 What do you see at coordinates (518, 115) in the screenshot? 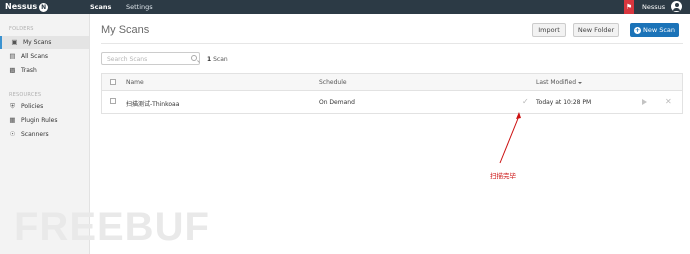
I see `annotation-arrow-head` at bounding box center [518, 115].